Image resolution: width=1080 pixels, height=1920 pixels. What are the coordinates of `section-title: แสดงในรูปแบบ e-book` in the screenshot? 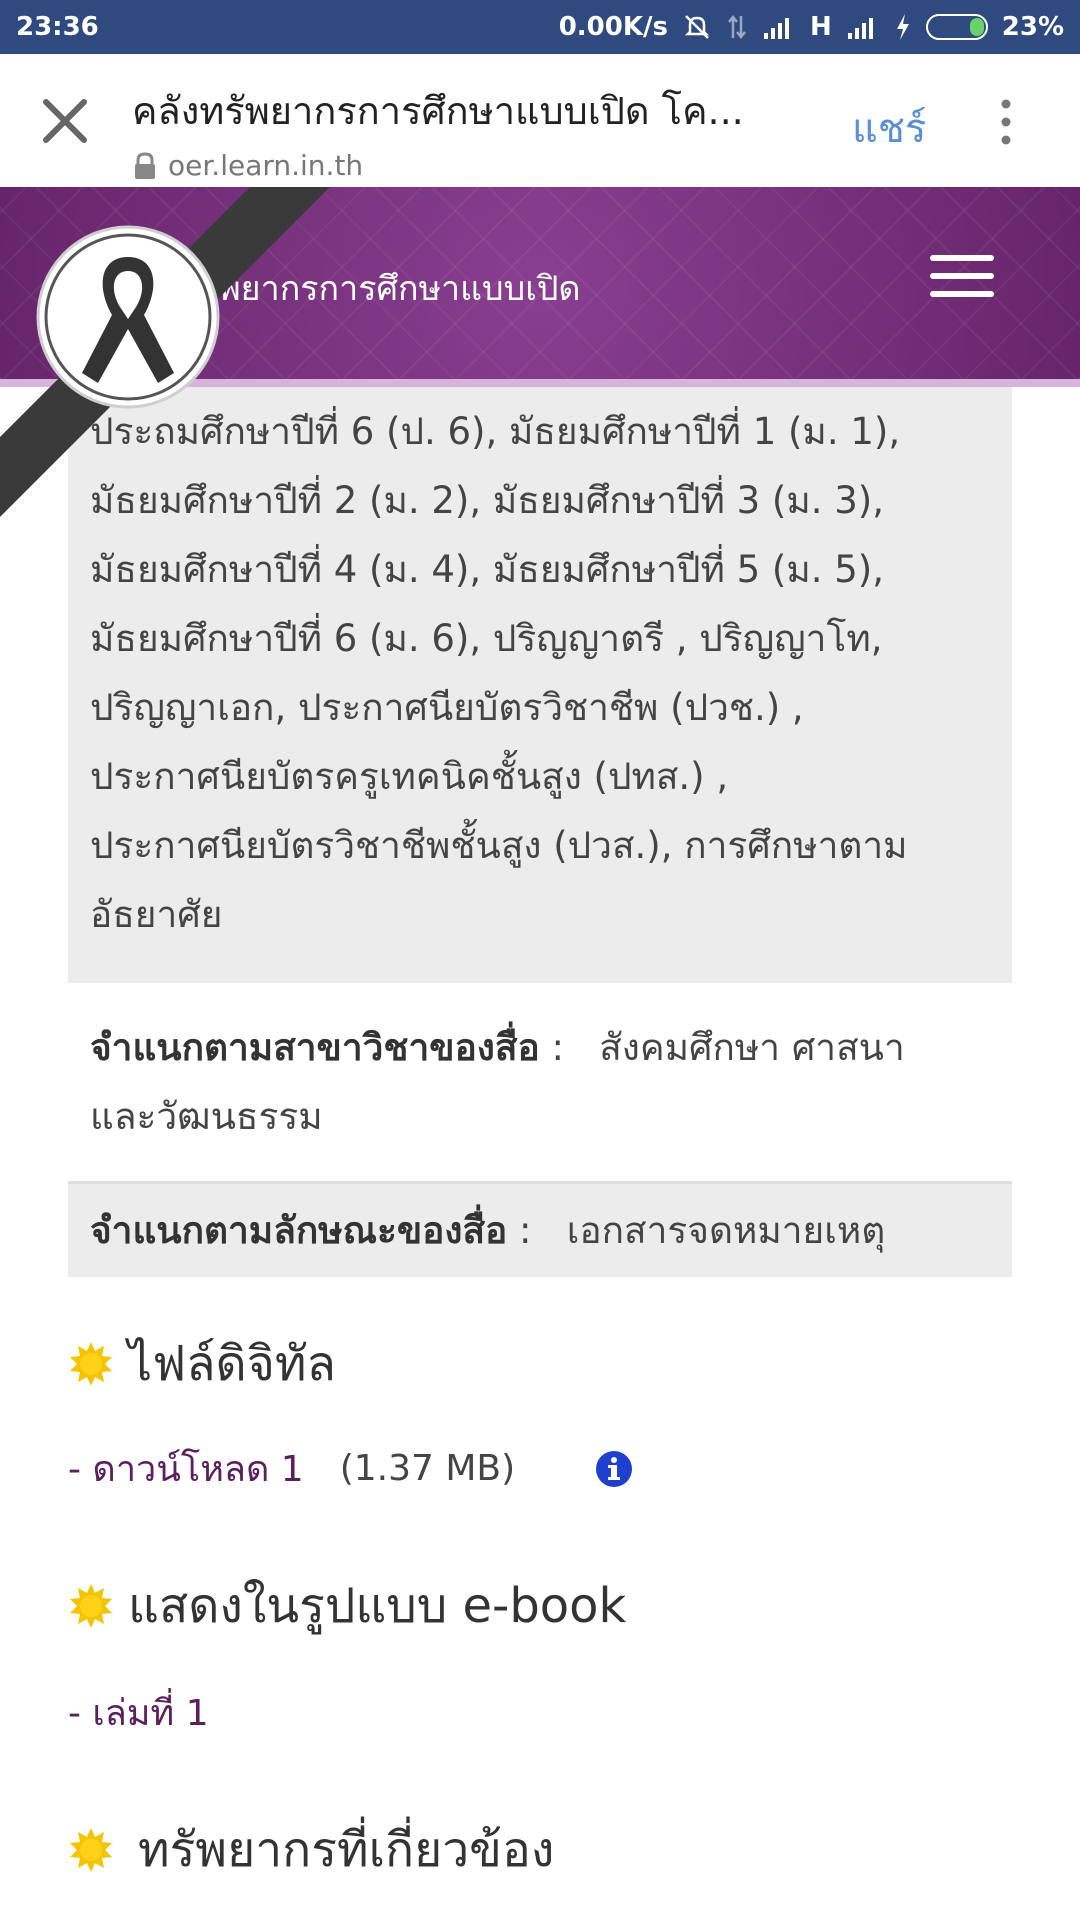 It's located at (377, 1606).